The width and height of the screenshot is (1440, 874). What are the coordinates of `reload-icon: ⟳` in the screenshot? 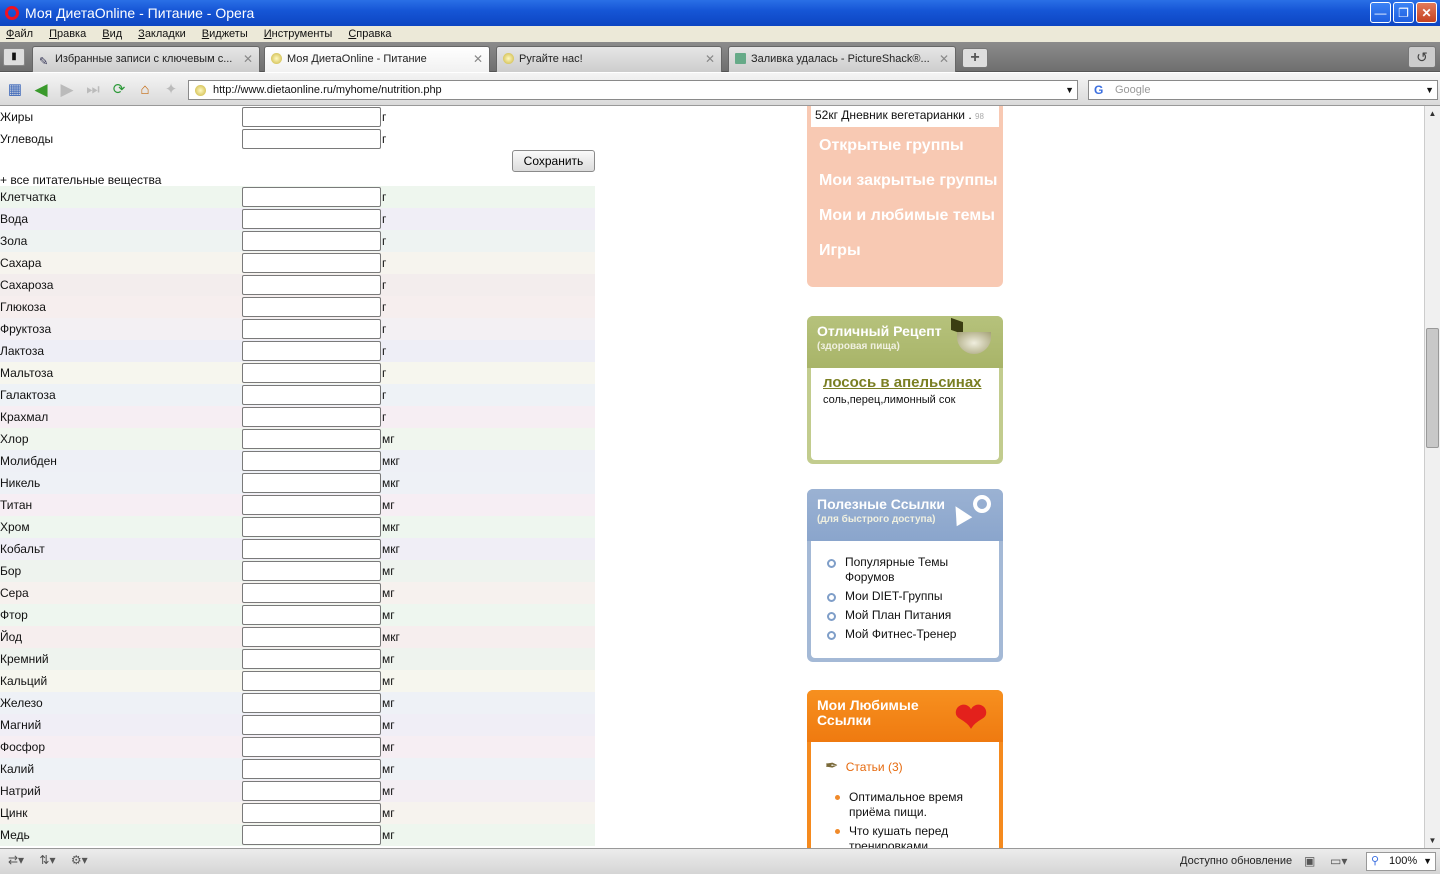 It's located at (119, 90).